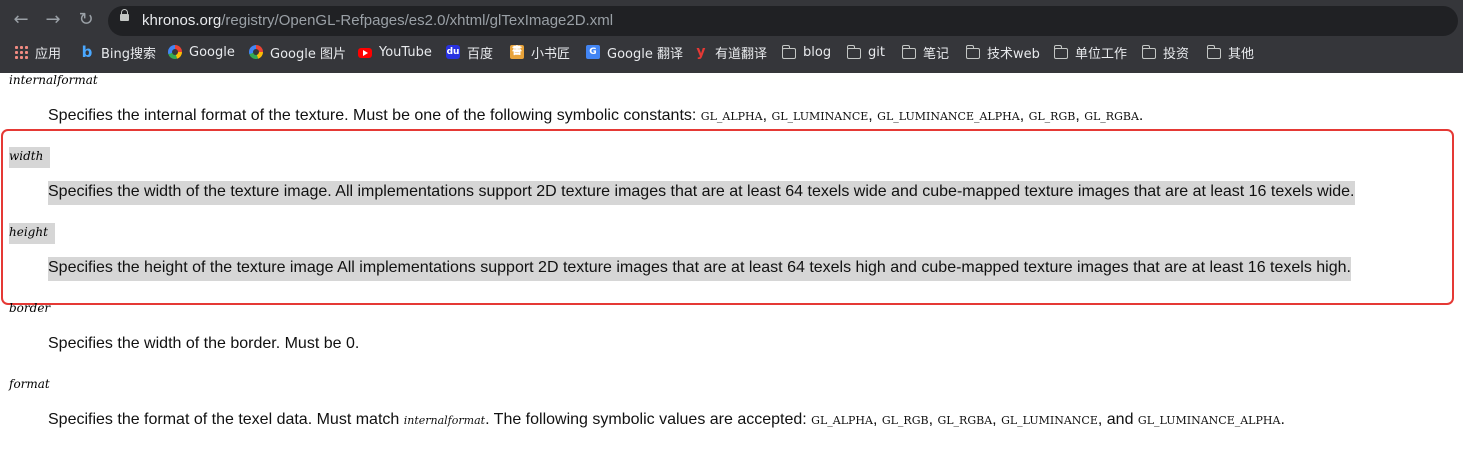 This screenshot has height=455, width=1463. I want to click on bookmark-folder-other: 其他, so click(1230, 52).